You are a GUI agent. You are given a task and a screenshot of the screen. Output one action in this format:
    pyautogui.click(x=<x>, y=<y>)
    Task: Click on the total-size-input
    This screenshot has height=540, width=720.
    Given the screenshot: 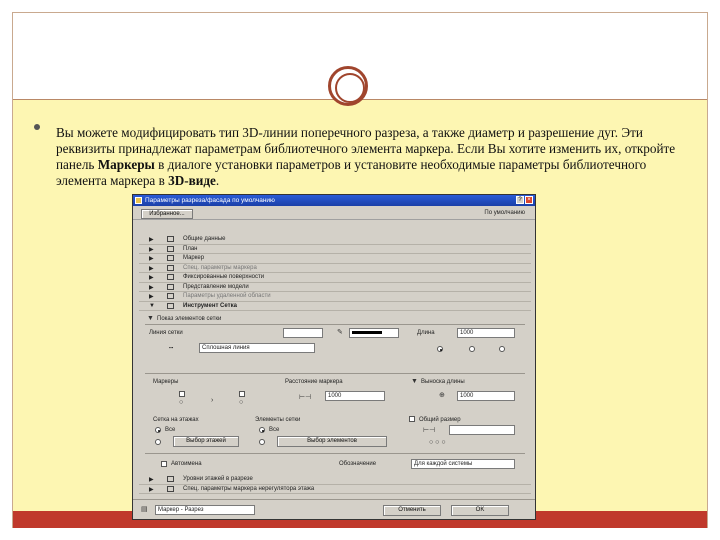 What is the action you would take?
    pyautogui.click(x=482, y=430)
    